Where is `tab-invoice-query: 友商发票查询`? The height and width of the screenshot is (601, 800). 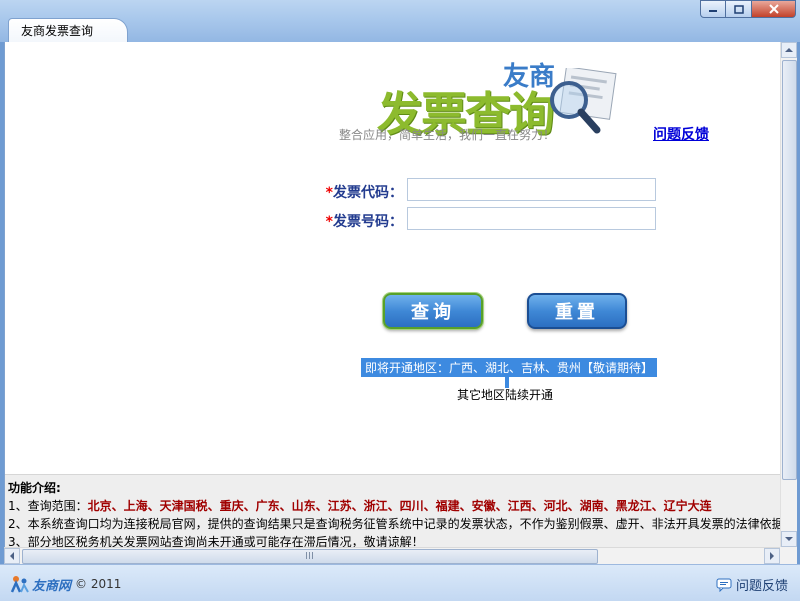
tab-invoice-query: 友商发票查询 is located at coordinates (68, 30).